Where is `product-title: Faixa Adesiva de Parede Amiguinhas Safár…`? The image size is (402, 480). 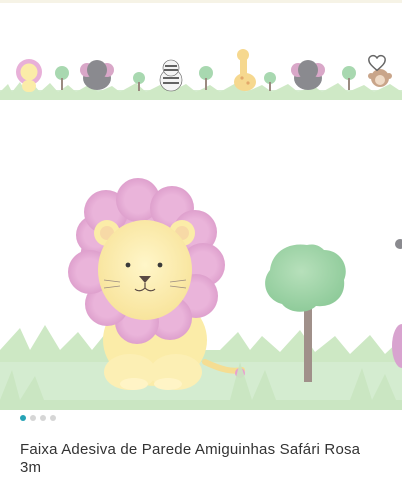 product-title: Faixa Adesiva de Parede Amiguinhas Safár… is located at coordinates (190, 458).